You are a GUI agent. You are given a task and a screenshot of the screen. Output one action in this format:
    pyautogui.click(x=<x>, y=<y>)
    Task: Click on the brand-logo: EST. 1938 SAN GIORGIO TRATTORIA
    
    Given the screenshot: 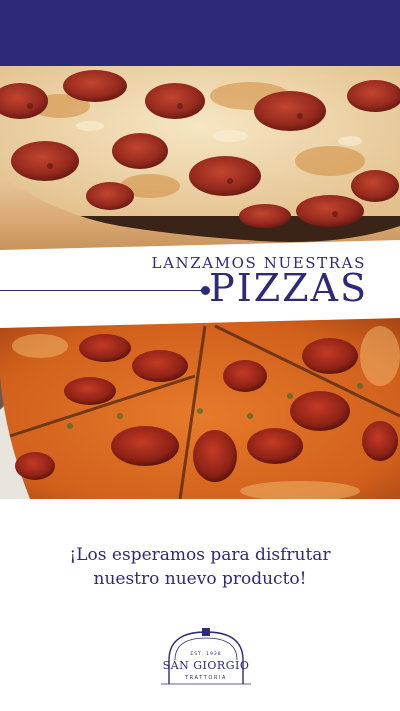 What is the action you would take?
    pyautogui.click(x=206, y=657)
    